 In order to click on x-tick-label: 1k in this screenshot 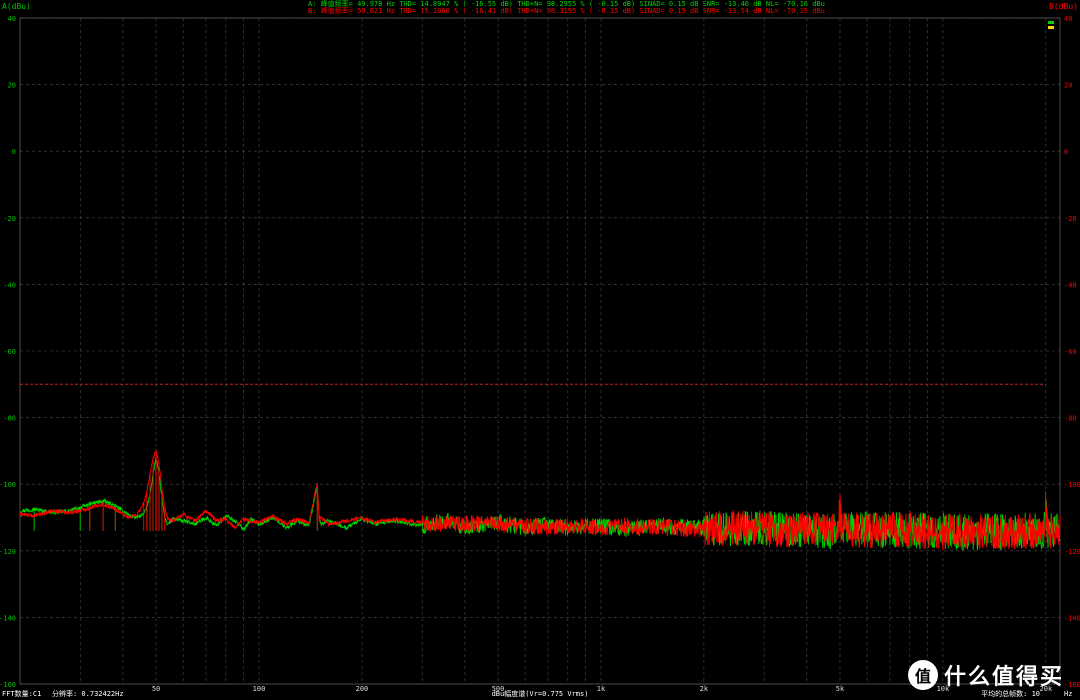, I will do `click(601, 689)`.